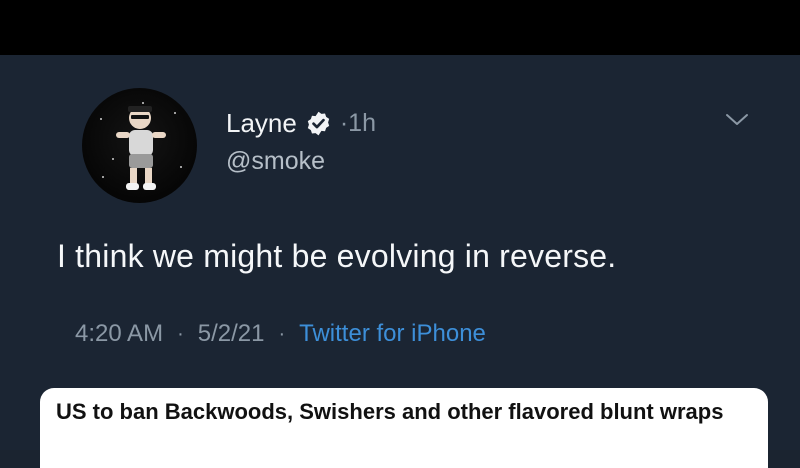 This screenshot has height=468, width=800. I want to click on author-name: Layne, so click(261, 123).